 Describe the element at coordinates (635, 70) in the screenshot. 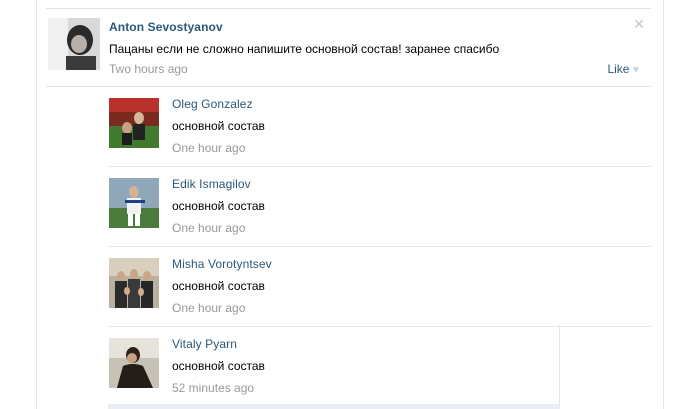

I see `heart-icon: ♥` at that location.